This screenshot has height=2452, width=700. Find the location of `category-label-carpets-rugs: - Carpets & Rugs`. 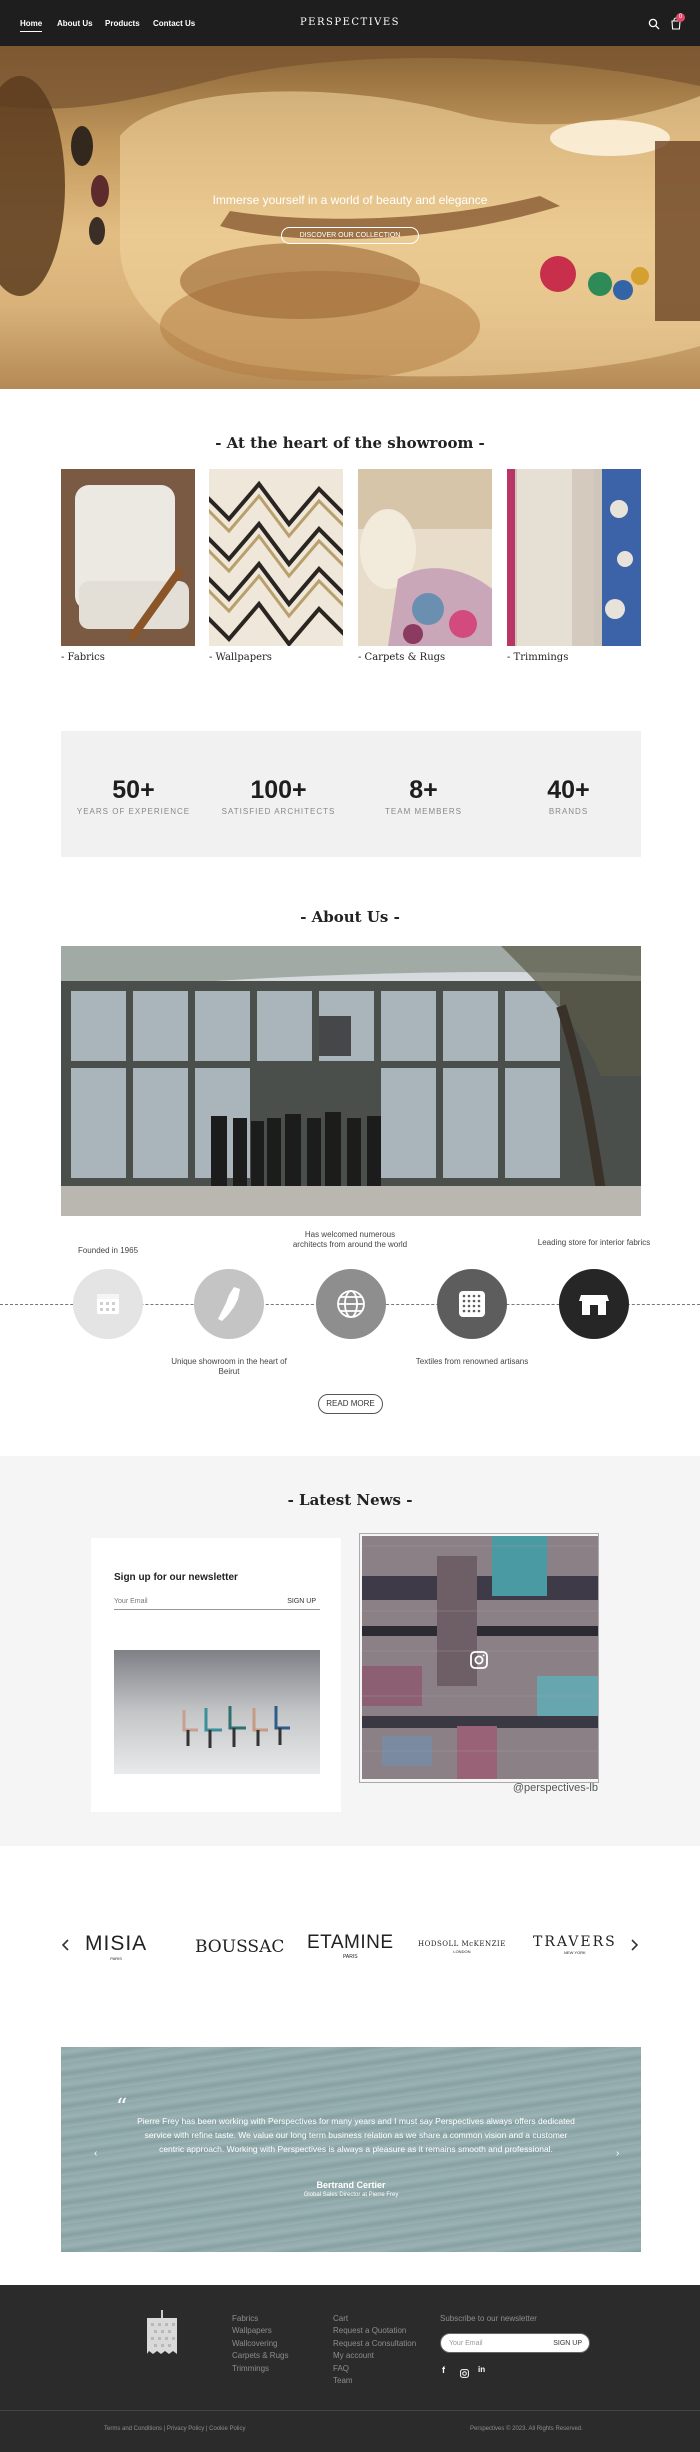

category-label-carpets-rugs: - Carpets & Rugs is located at coordinates (401, 657).